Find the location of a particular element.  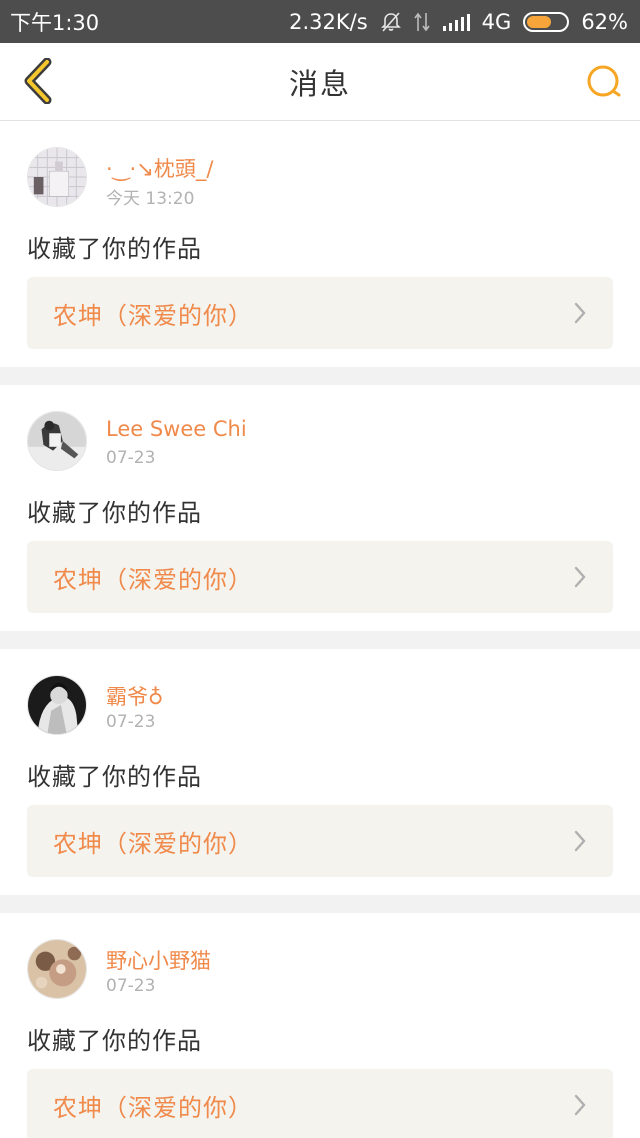

data-arrows-icon is located at coordinates (422, 22).